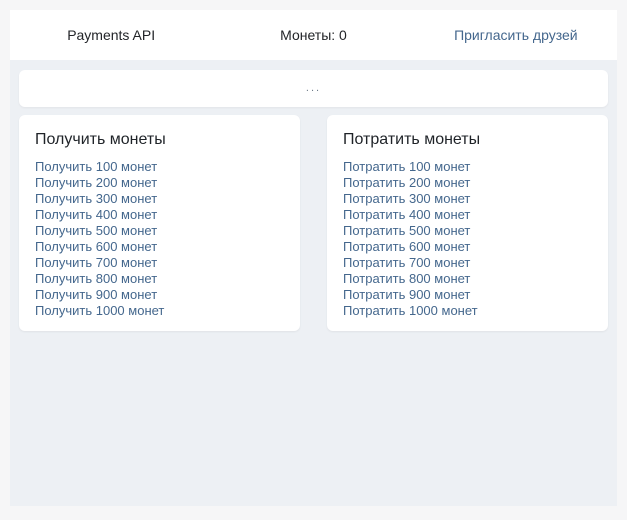  I want to click on spend-coins-link-900: Потратить 900 монет, so click(467, 295).